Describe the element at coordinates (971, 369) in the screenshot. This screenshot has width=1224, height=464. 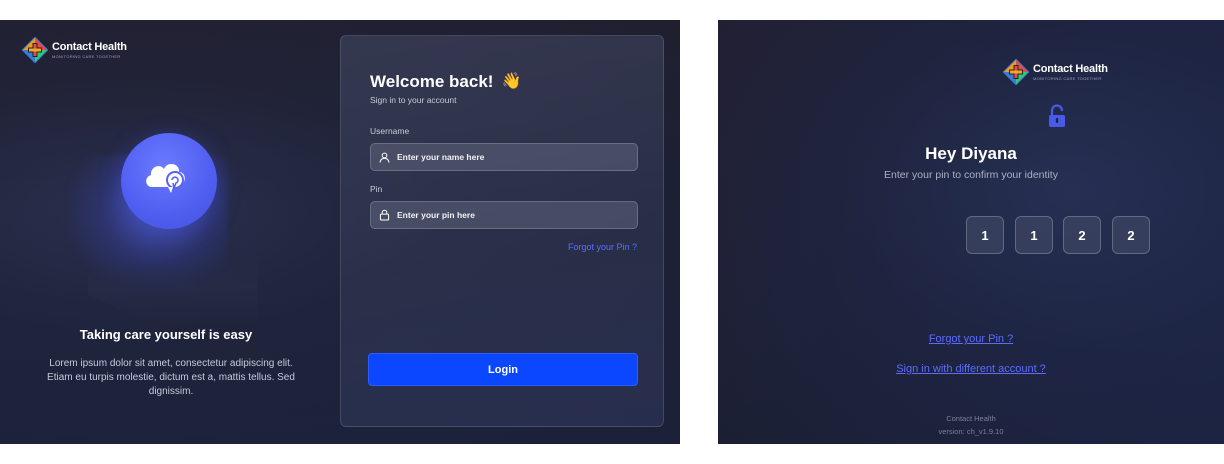
I see `switch-account-link: Sign in with different account ?` at that location.